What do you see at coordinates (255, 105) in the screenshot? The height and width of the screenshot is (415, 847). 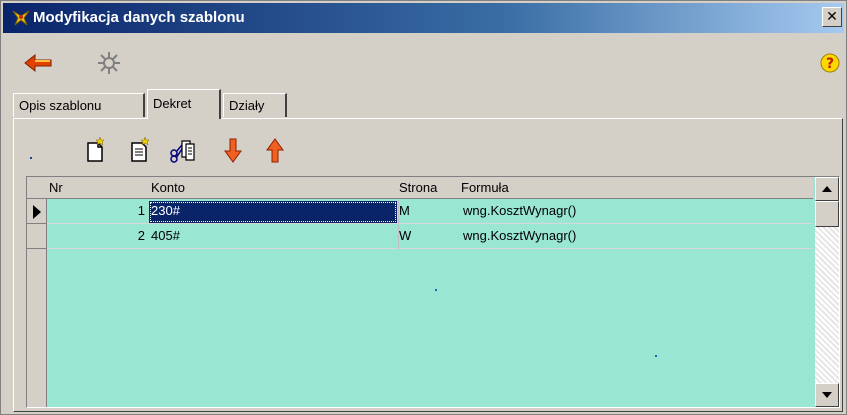 I see `tab-dzialy: Działy` at bounding box center [255, 105].